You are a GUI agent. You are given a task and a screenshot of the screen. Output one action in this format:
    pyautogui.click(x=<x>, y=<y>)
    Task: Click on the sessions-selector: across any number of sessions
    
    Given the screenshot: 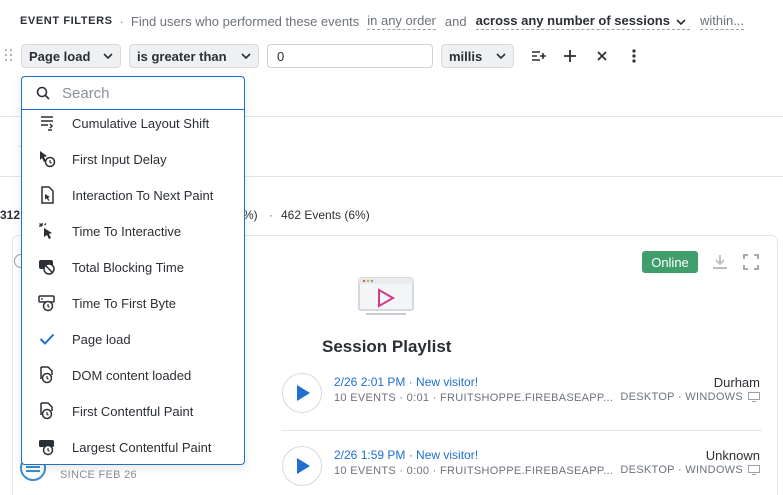 What is the action you would take?
    pyautogui.click(x=582, y=21)
    